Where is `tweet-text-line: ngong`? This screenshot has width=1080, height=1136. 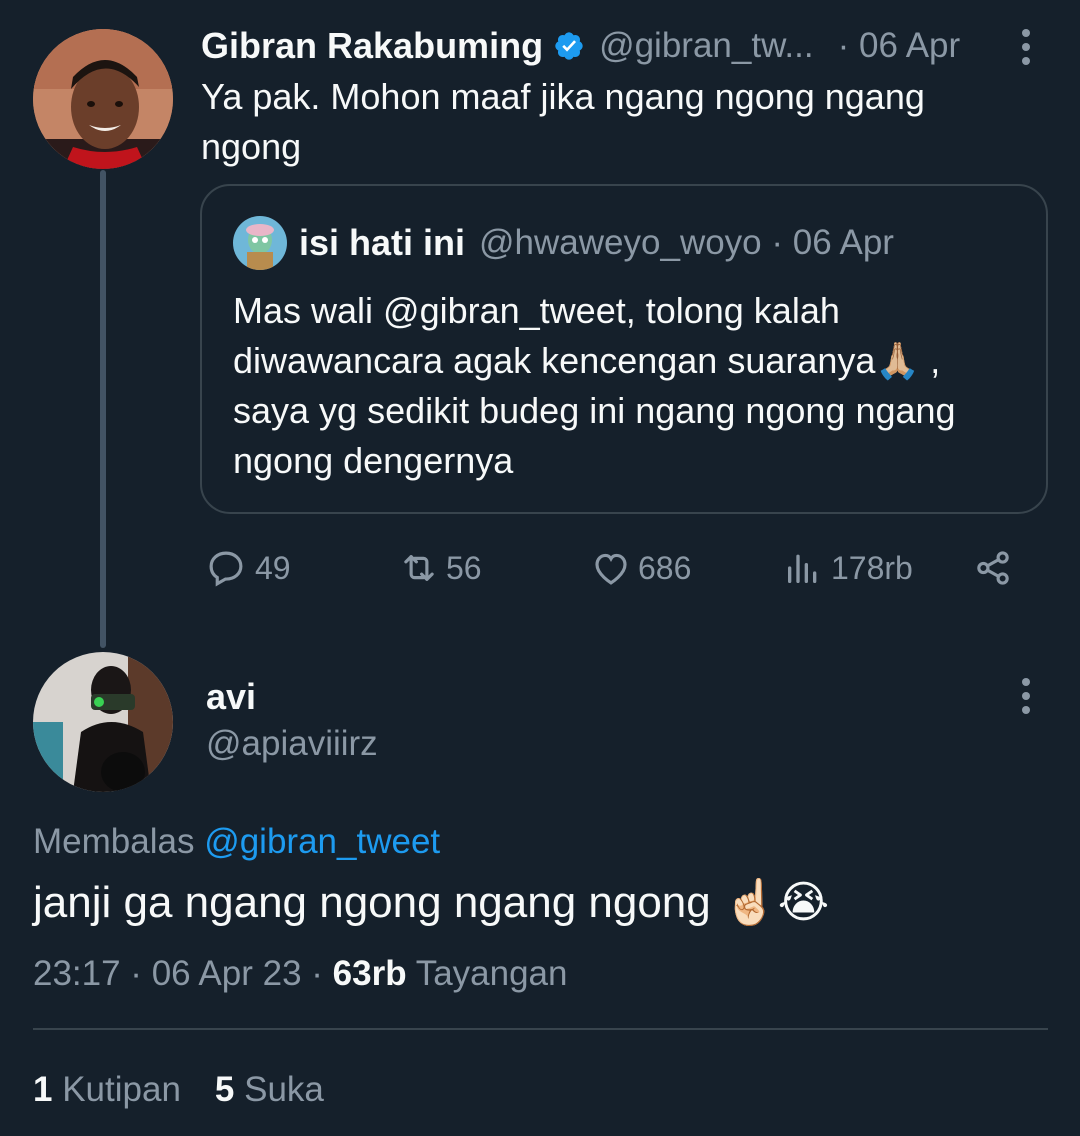
tweet-text-line: ngong is located at coordinates (251, 146).